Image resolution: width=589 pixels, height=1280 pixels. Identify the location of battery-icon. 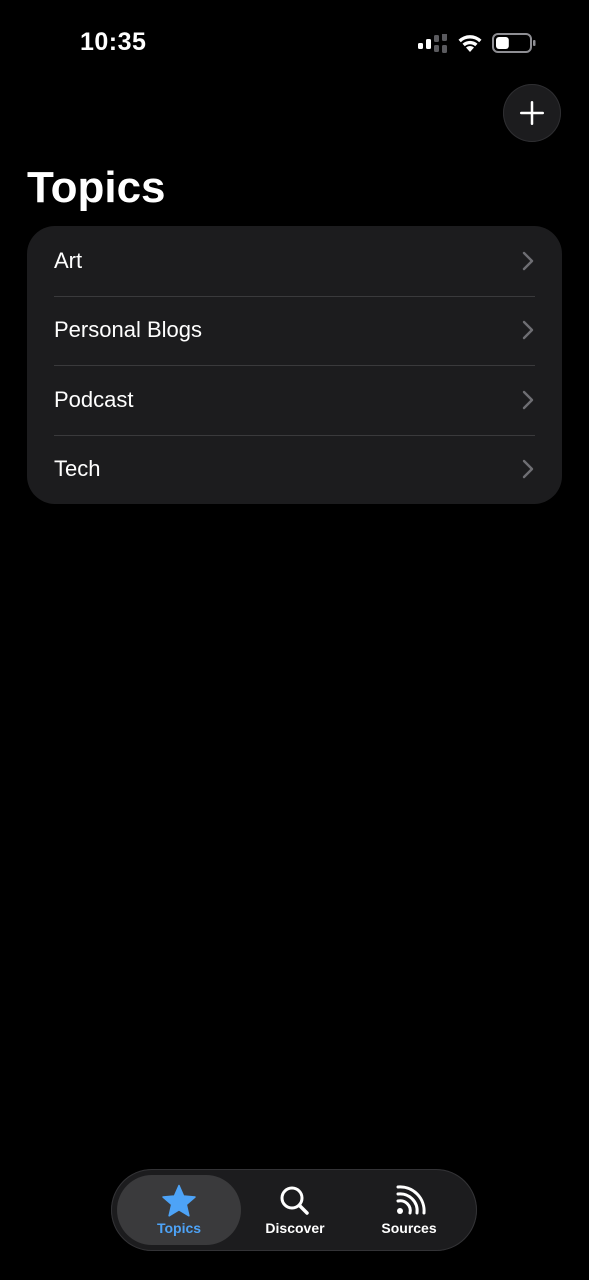
(514, 43).